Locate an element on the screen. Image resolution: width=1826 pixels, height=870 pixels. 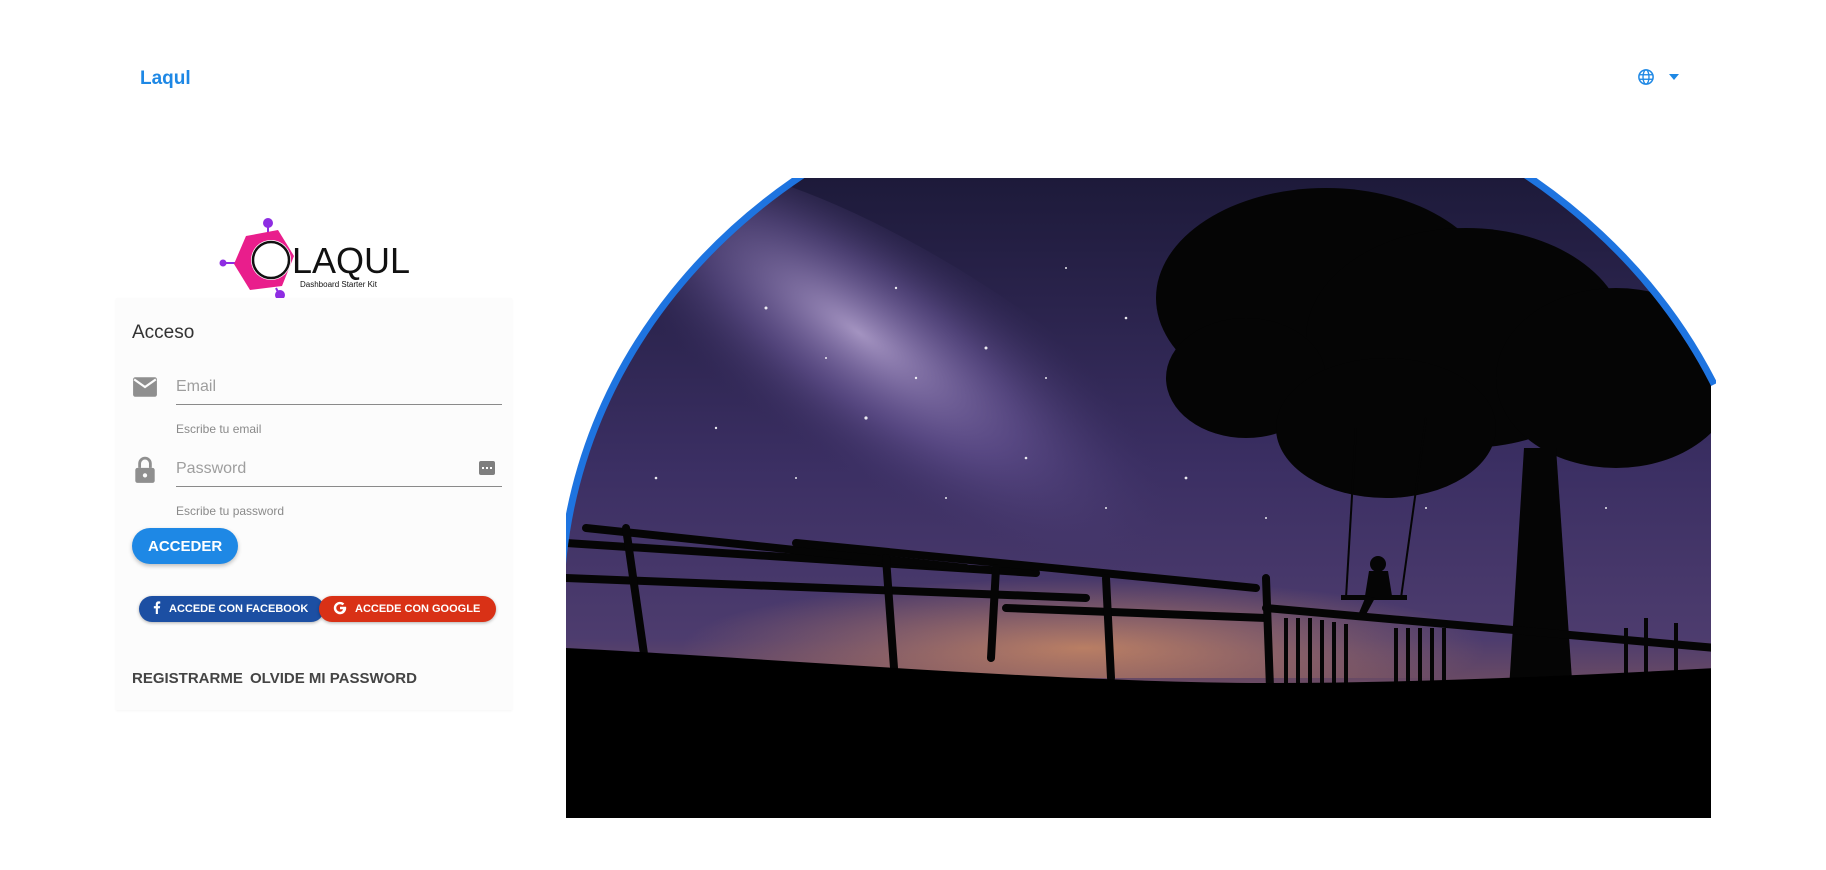
login-button: ACCEDER is located at coordinates (185, 546).